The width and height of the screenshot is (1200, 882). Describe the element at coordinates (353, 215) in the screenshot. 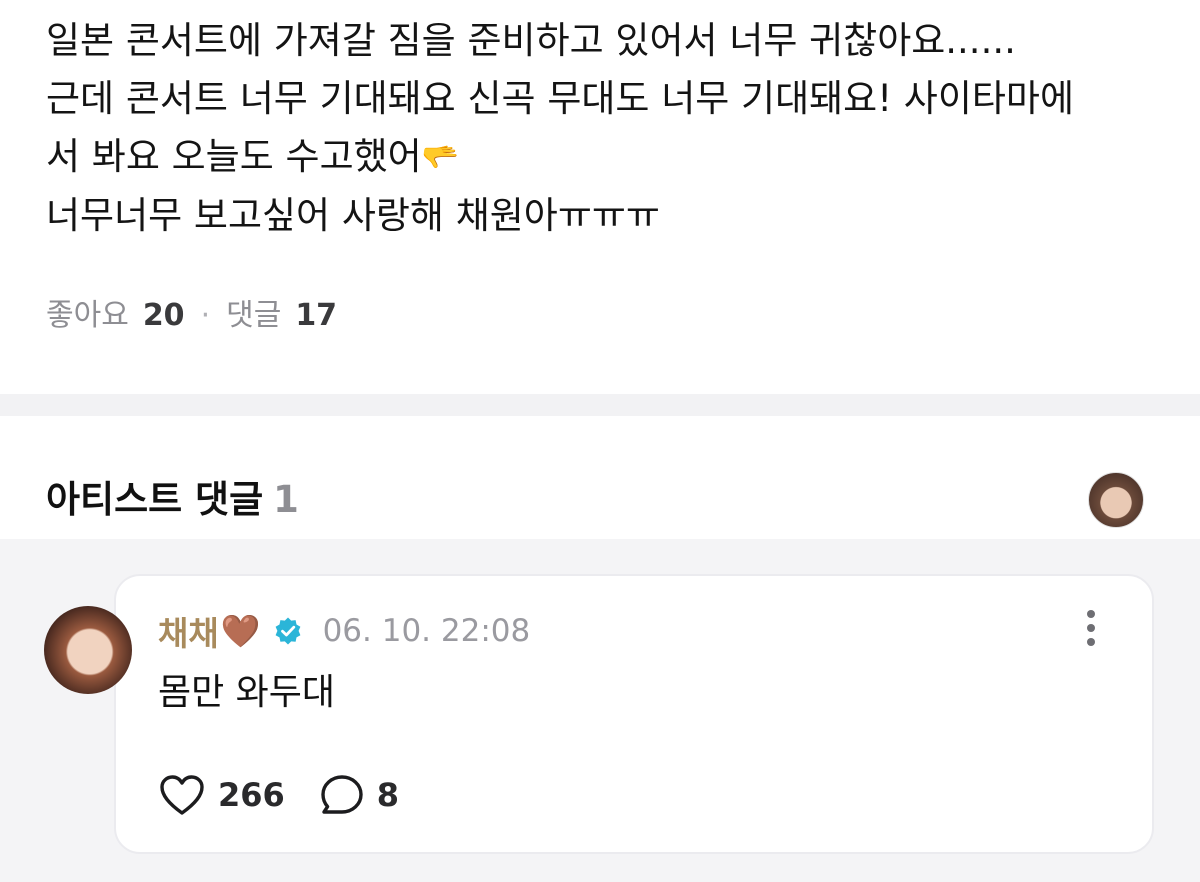

I see `post-line-4: 너무너무 보고싶어 사랑해 채원아ㅠㅠㅠ` at that location.